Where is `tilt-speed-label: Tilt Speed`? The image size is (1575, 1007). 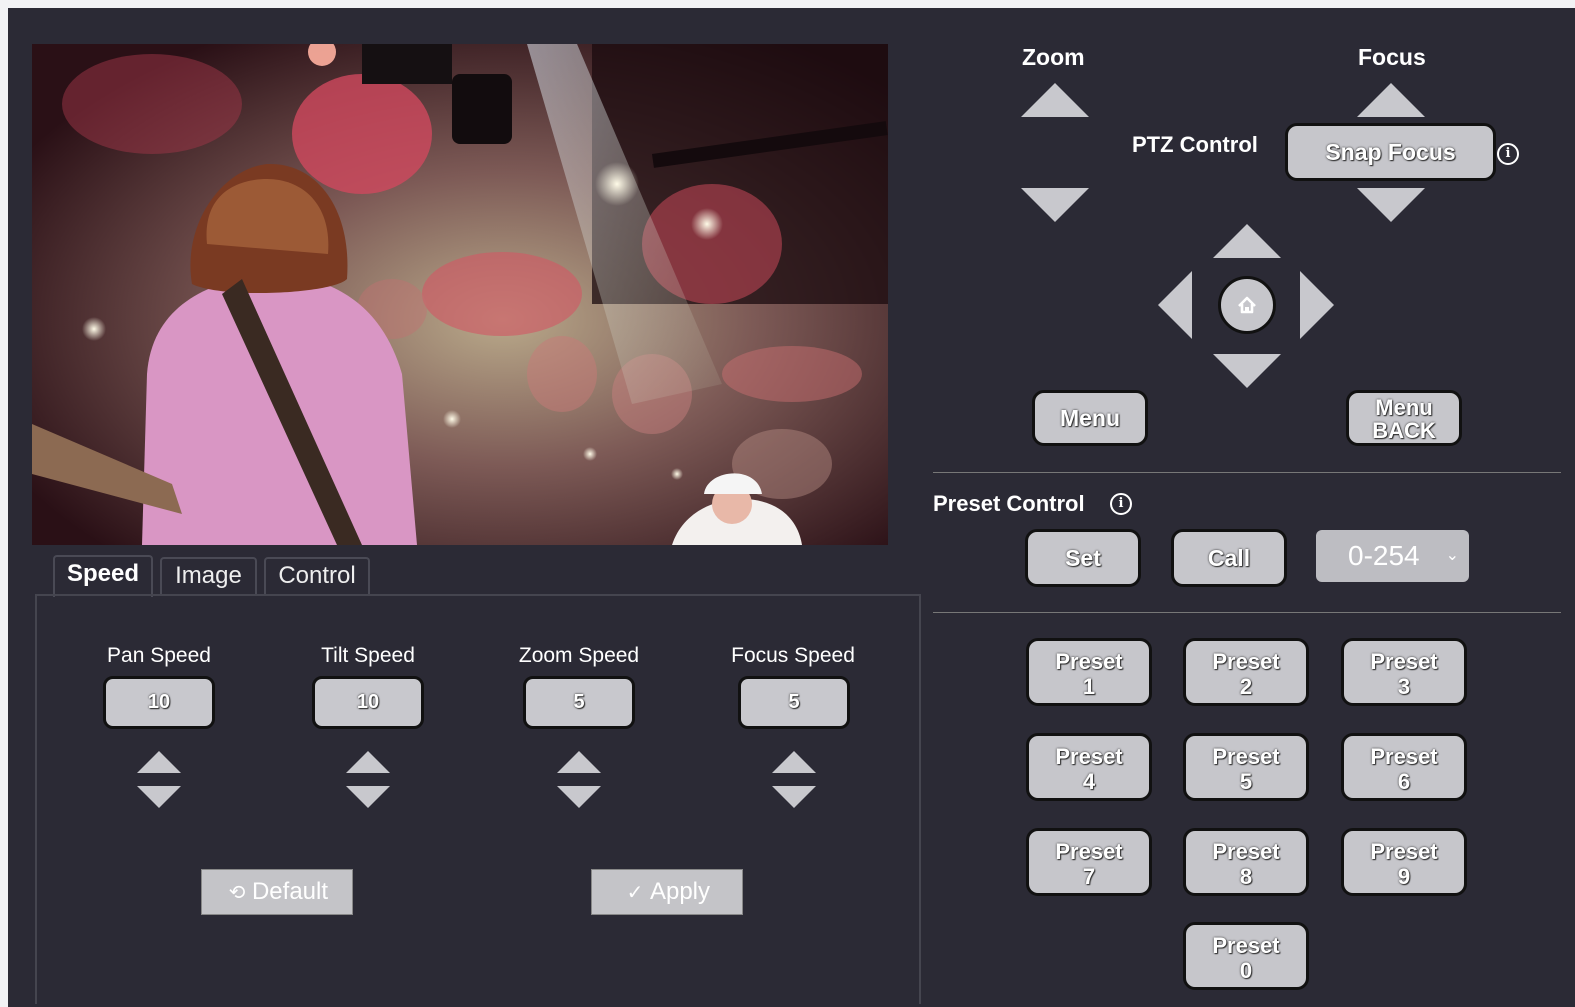 tilt-speed-label: Tilt Speed is located at coordinates (368, 655).